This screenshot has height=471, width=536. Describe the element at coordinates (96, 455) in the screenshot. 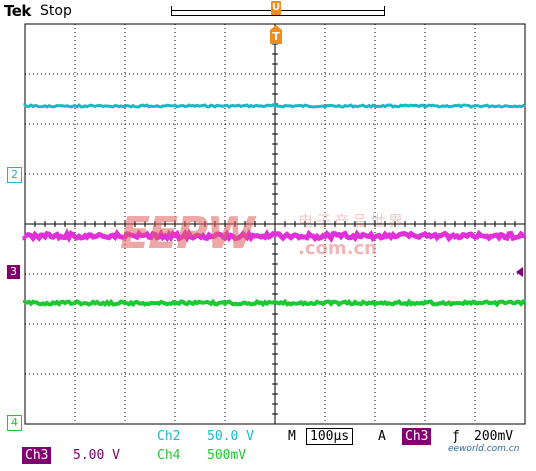

I see `ch3-scale: 5.00 V` at that location.